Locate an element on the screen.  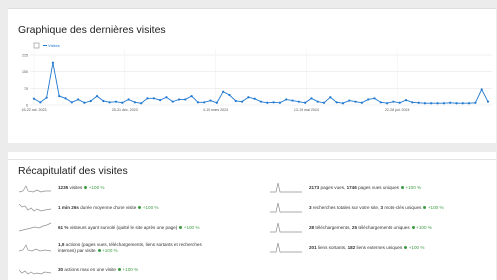
metric-label: liens sortants, is located at coordinates (332, 247).